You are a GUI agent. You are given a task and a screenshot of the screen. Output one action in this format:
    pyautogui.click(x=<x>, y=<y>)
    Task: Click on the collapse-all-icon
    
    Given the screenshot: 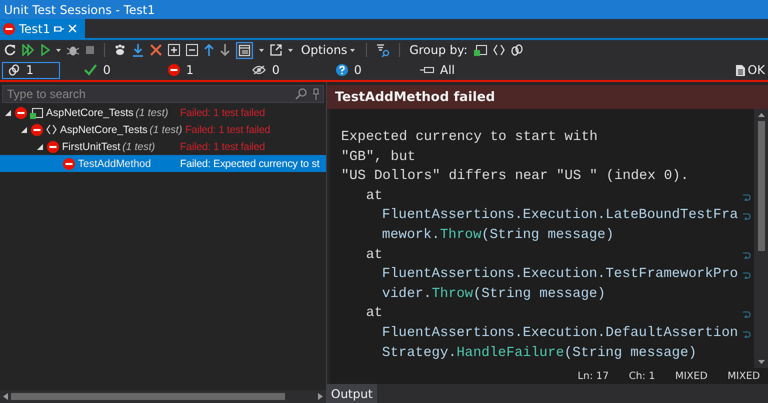 What is the action you would take?
    pyautogui.click(x=192, y=50)
    